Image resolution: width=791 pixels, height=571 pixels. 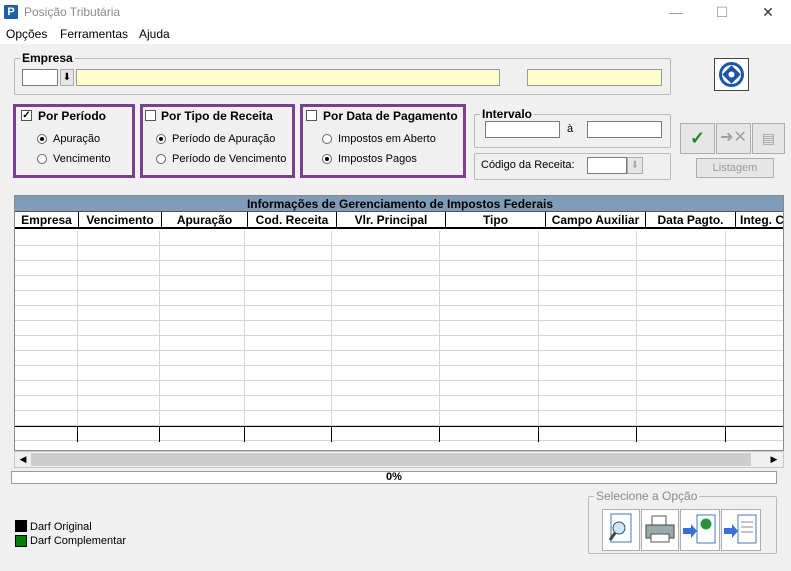 What do you see at coordinates (94, 34) in the screenshot?
I see `menu-ferramentas: Ferramentas` at bounding box center [94, 34].